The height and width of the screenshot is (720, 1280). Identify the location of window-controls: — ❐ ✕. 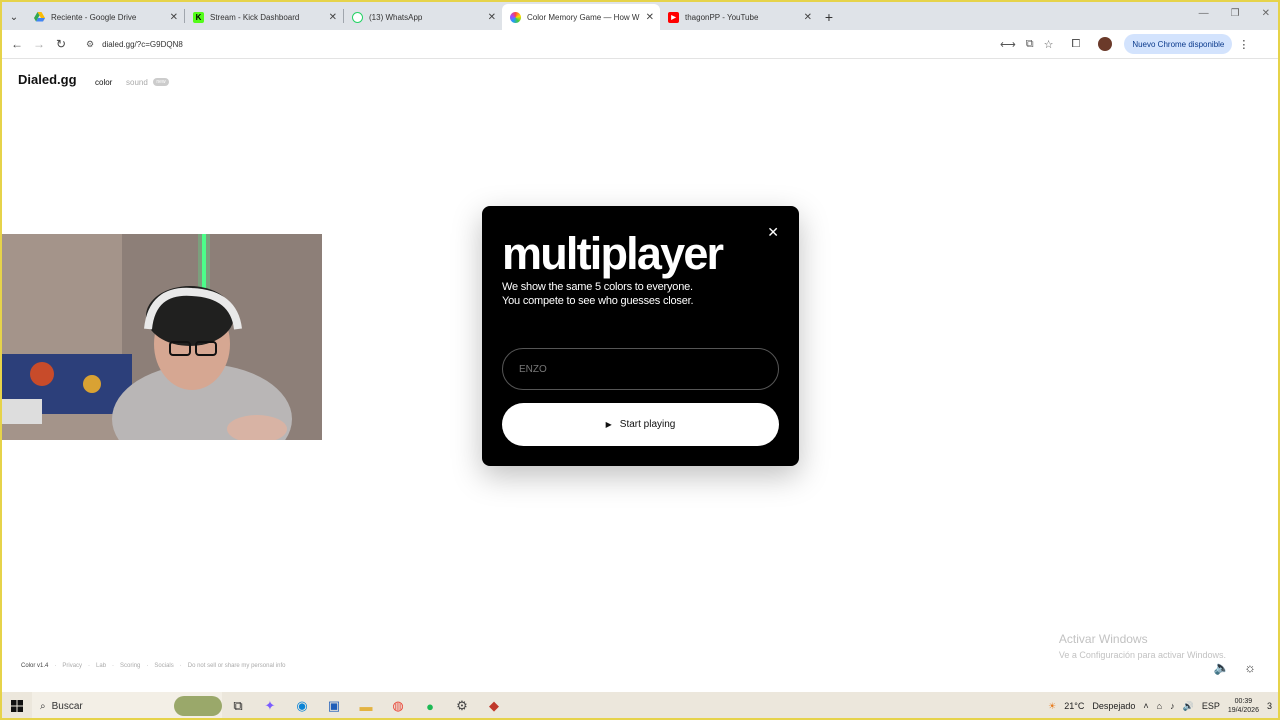
(1234, 13).